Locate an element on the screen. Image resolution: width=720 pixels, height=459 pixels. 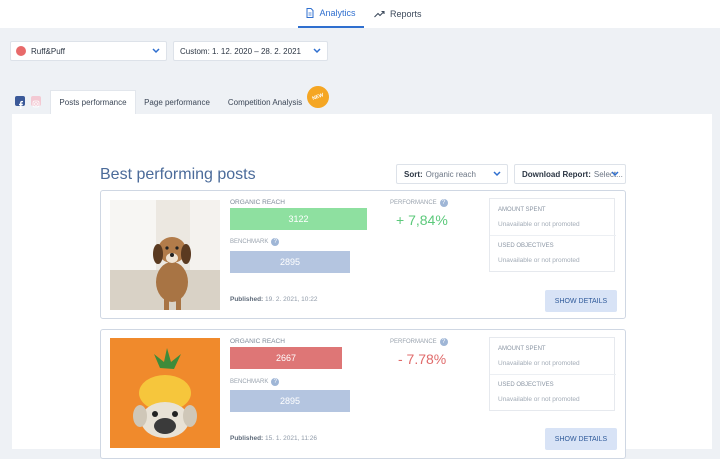
organic-reach-bar: 2667 is located at coordinates (286, 358).